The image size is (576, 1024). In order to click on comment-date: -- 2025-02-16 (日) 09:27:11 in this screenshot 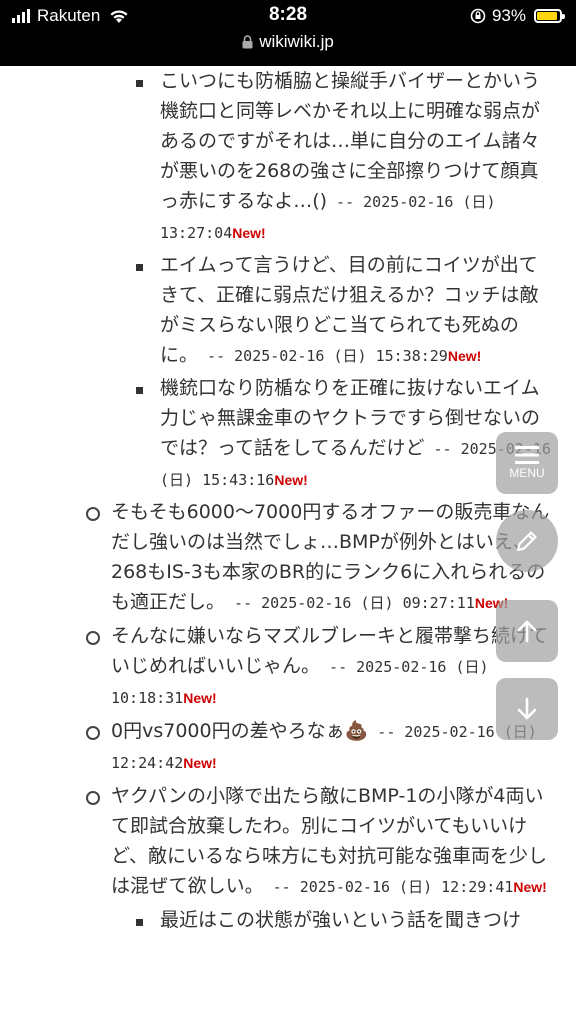, I will do `click(350, 603)`.